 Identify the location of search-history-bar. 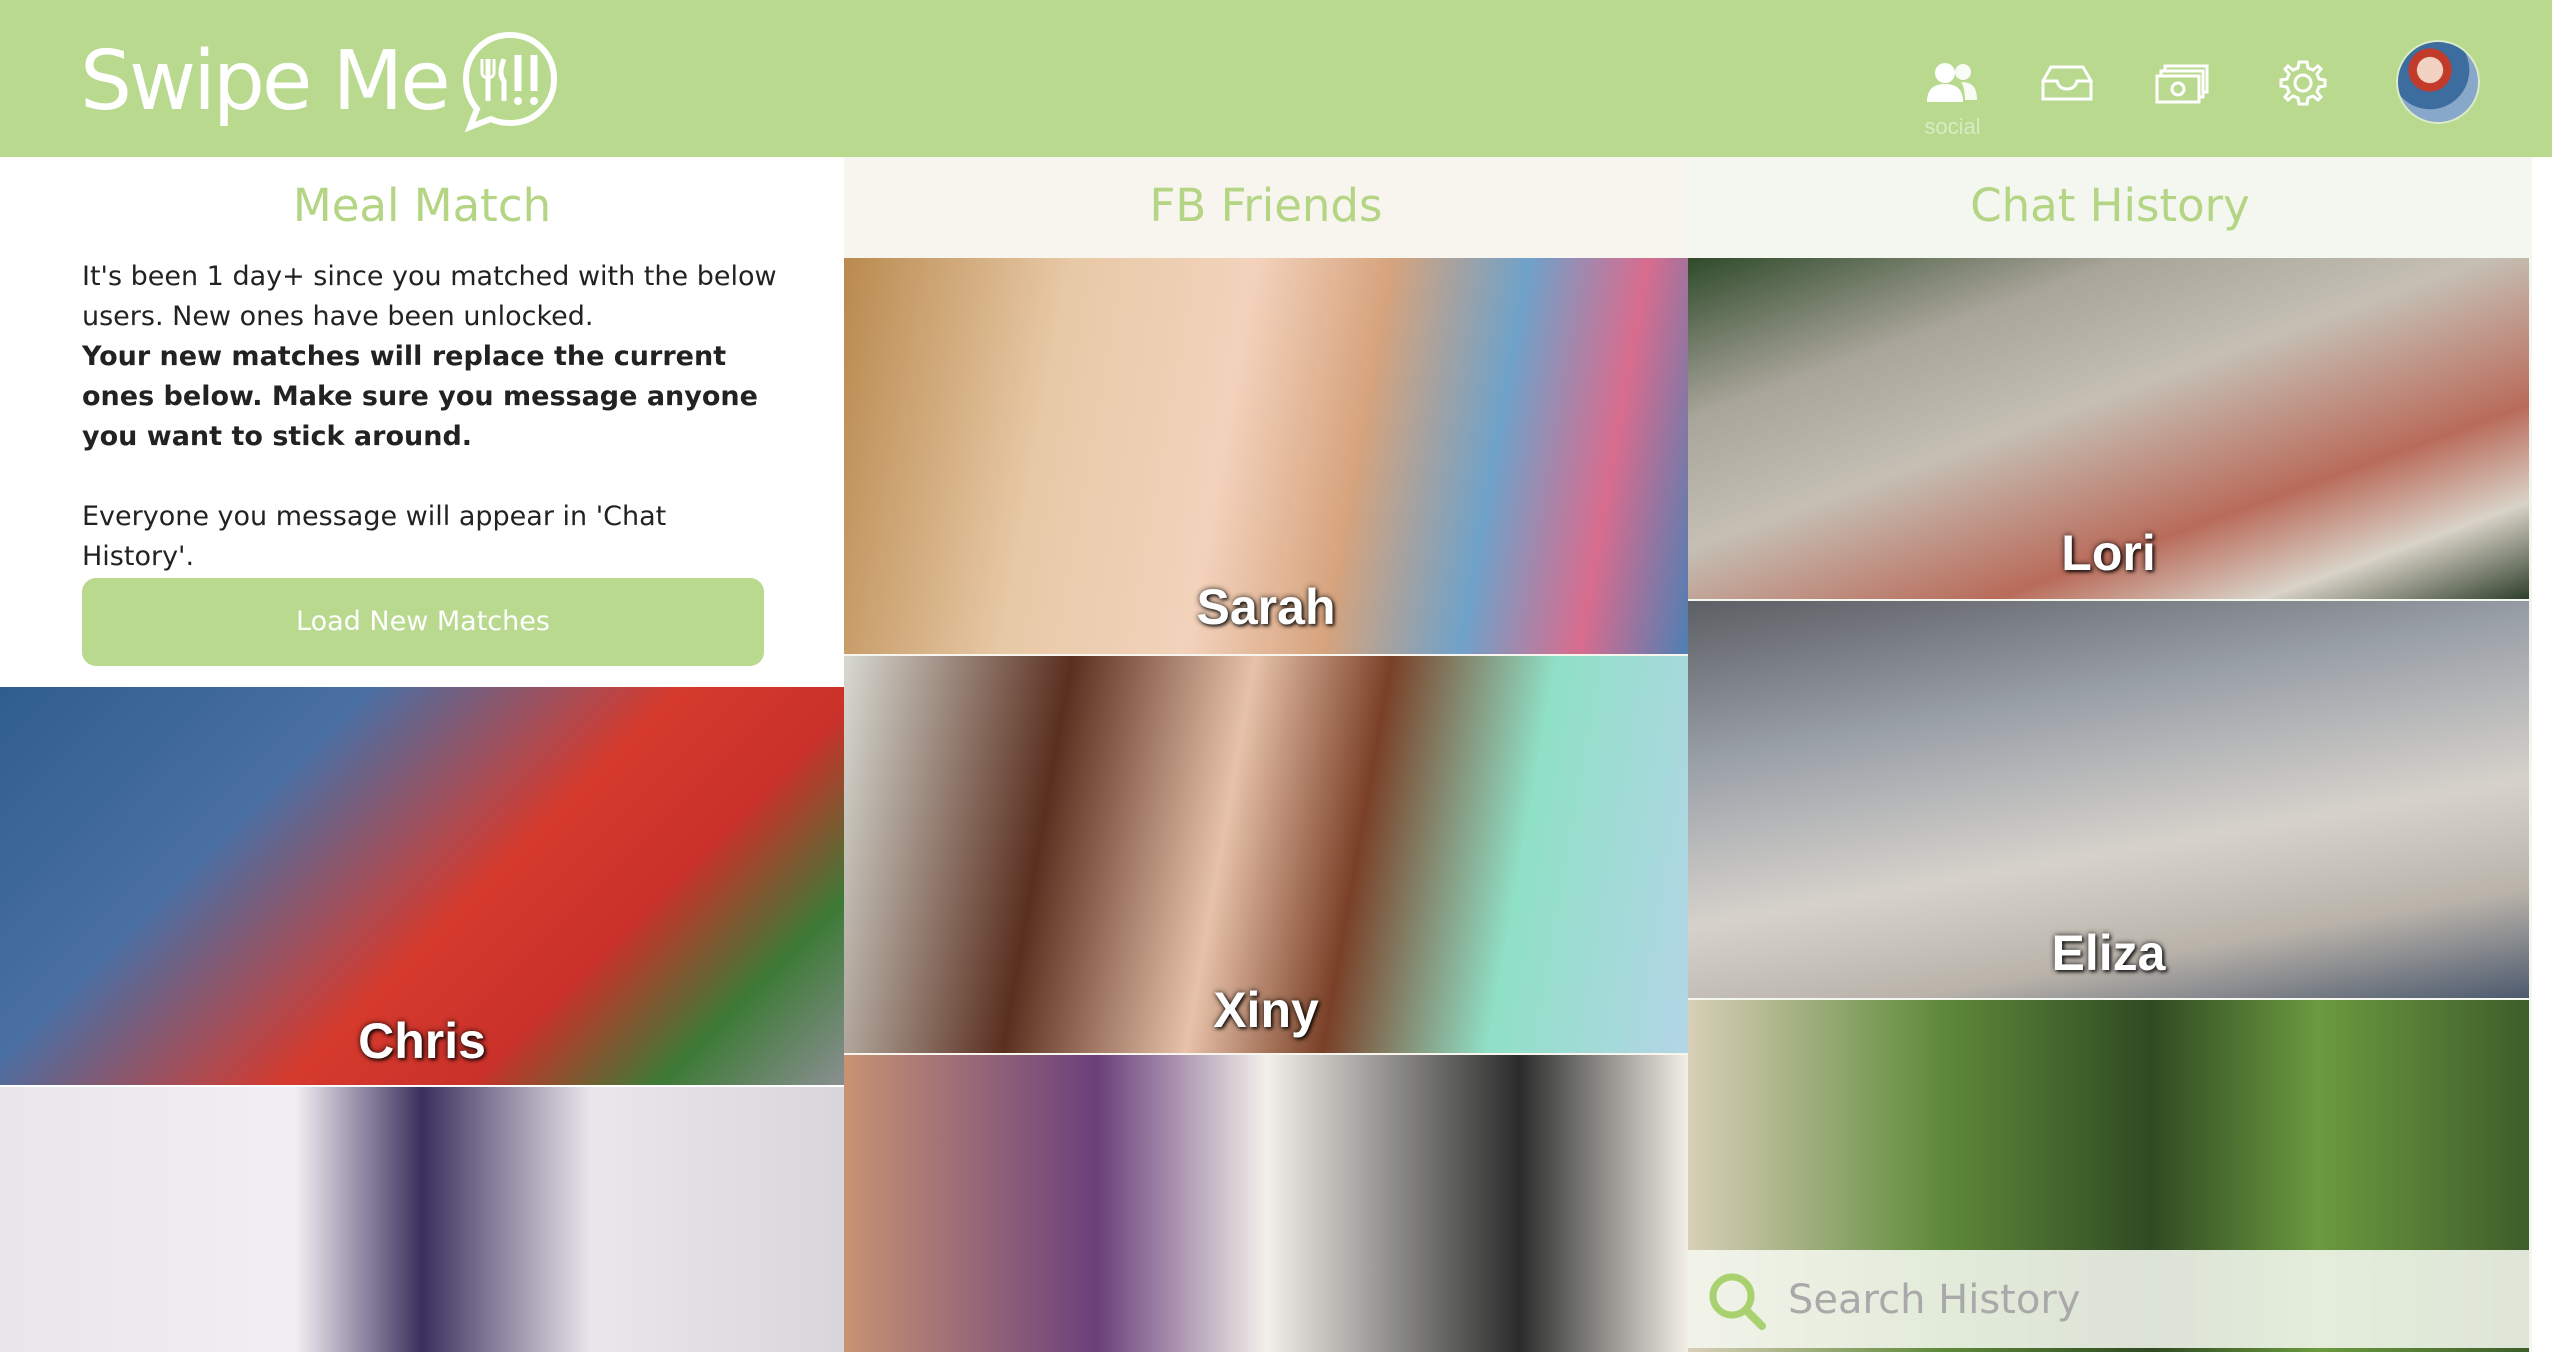
(2108, 1299).